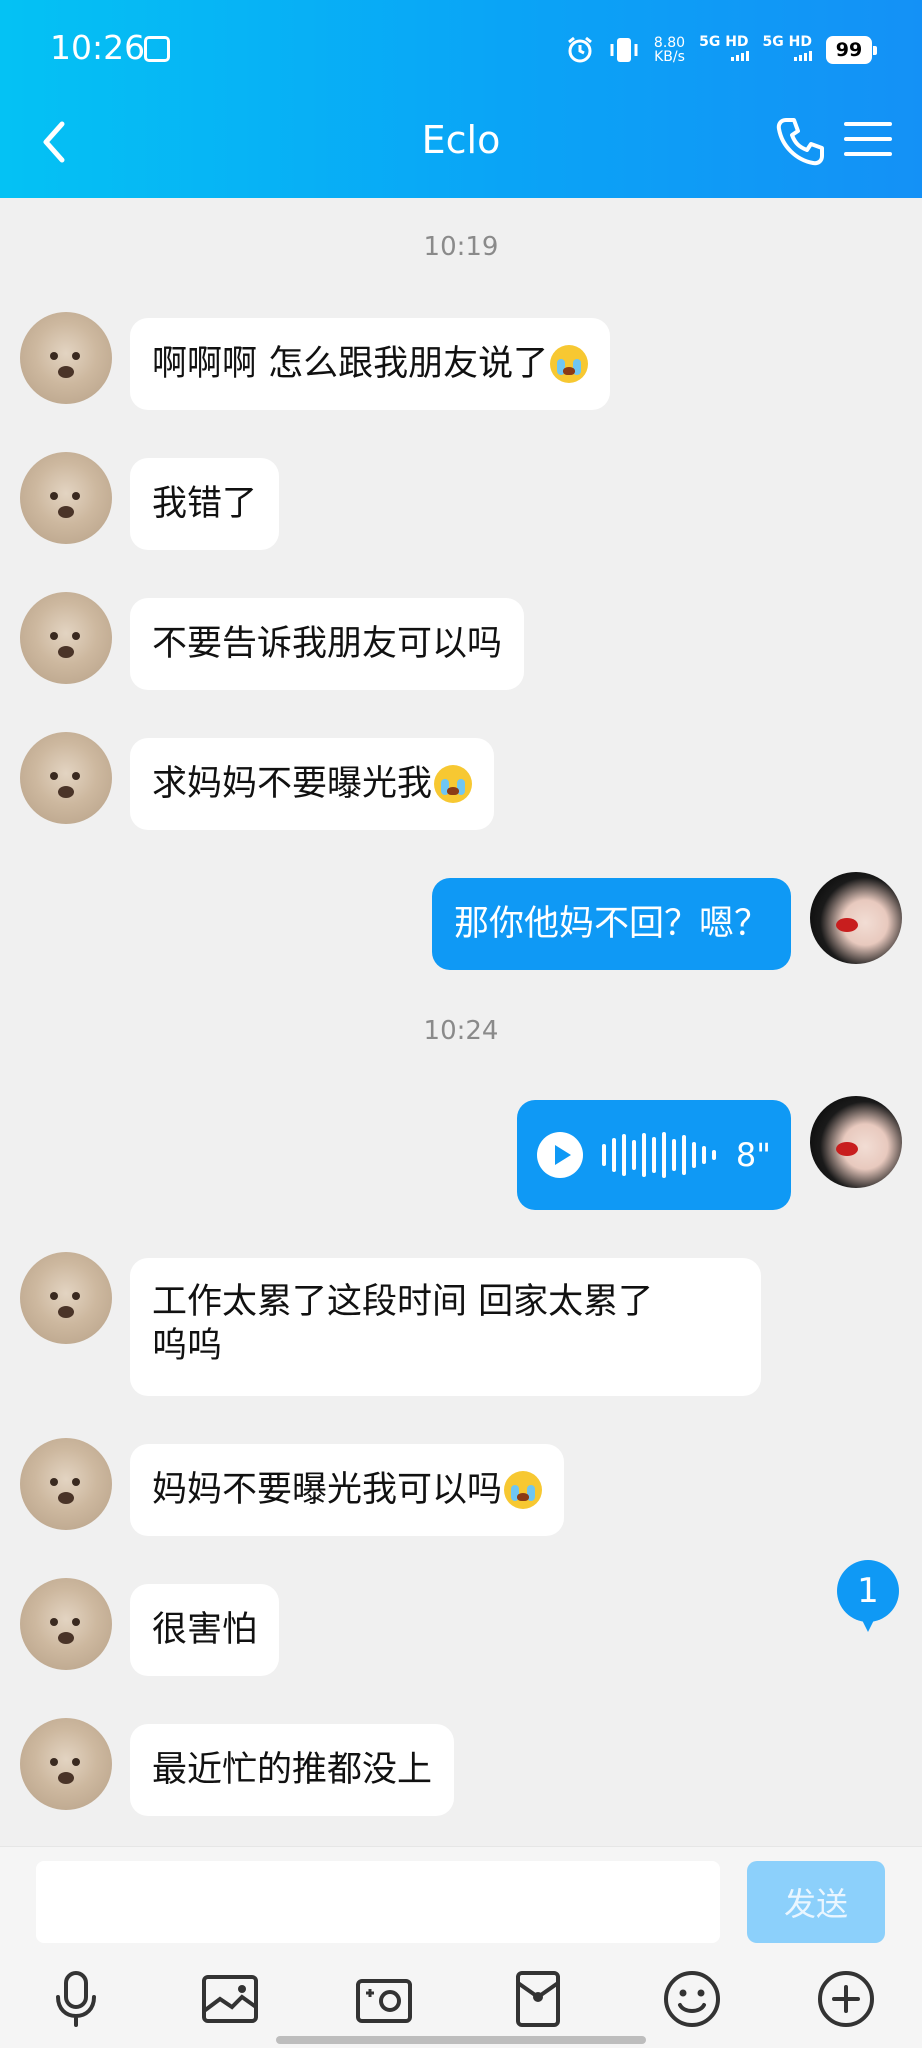 Image resolution: width=922 pixels, height=2048 pixels. I want to click on play-icon, so click(560, 1155).